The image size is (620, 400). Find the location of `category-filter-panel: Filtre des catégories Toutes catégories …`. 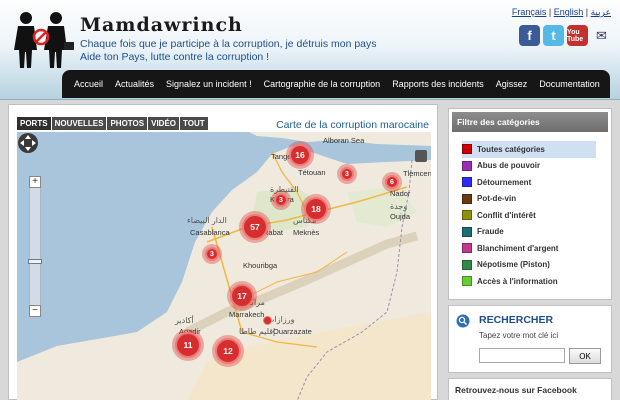

category-filter-panel: Filtre des catégories Toutes catégories … is located at coordinates (530, 204).